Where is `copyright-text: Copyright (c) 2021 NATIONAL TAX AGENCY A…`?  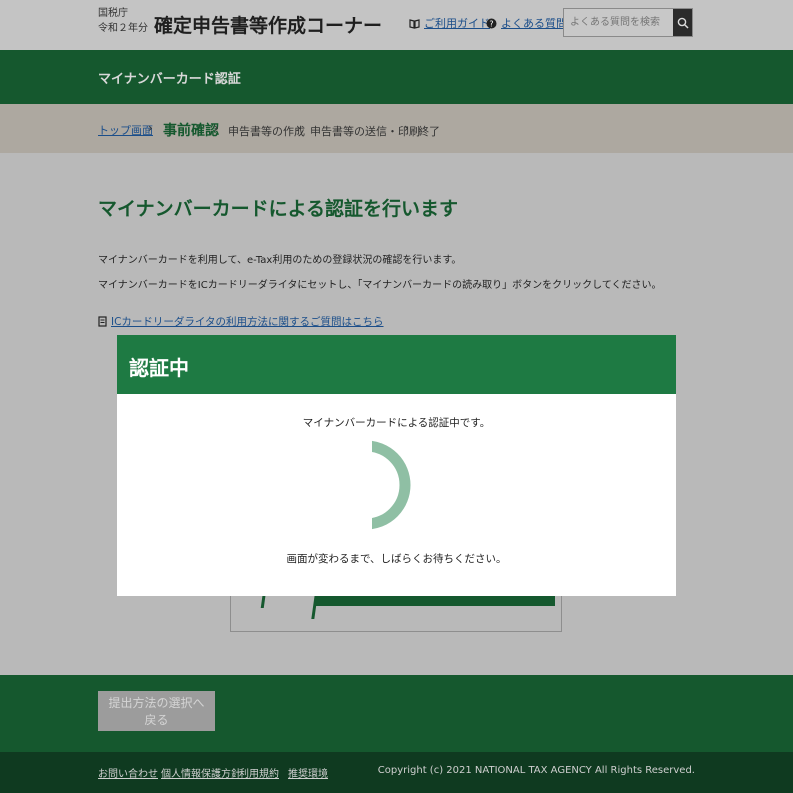 copyright-text: Copyright (c) 2021 NATIONAL TAX AGENCY A… is located at coordinates (536, 770).